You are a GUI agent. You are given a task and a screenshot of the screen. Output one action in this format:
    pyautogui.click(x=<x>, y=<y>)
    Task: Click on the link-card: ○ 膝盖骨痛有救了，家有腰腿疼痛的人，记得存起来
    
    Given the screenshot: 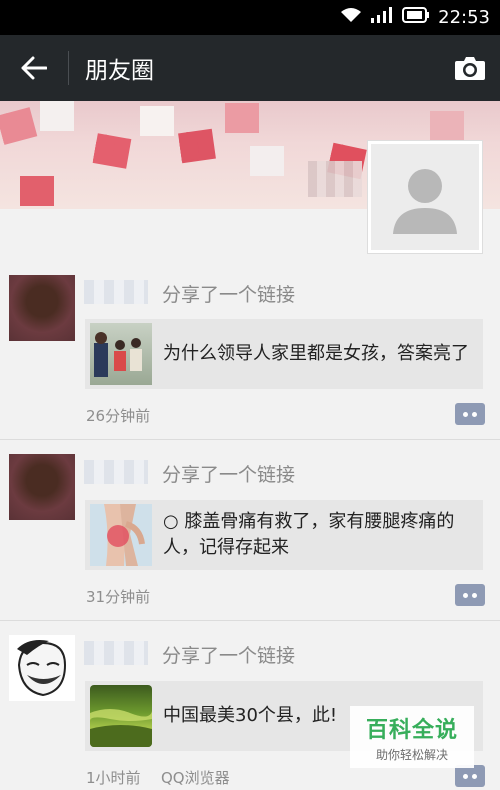 What is the action you would take?
    pyautogui.click(x=284, y=535)
    